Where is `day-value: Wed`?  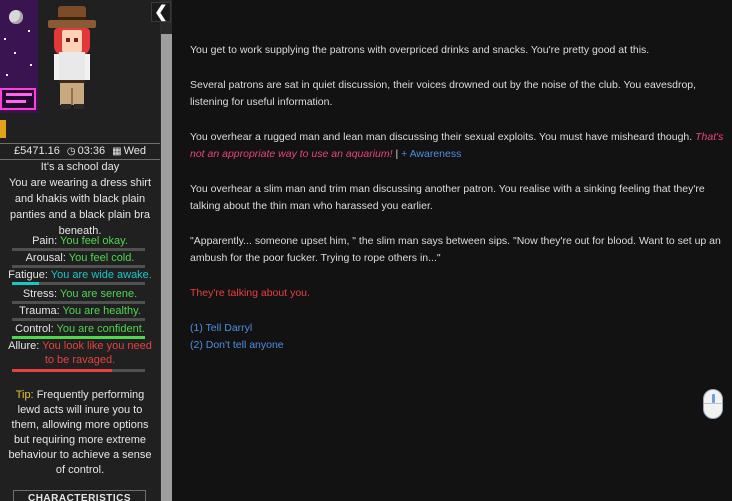 day-value: Wed is located at coordinates (135, 151).